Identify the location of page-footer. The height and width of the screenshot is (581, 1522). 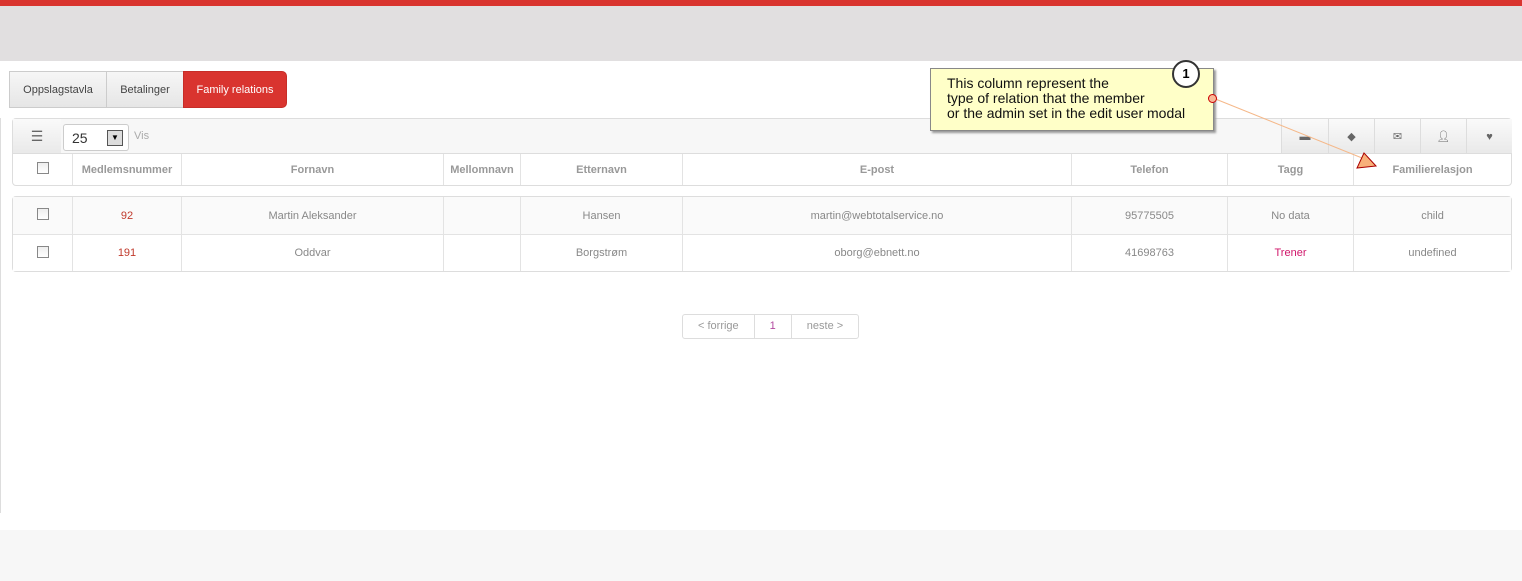
(761, 555).